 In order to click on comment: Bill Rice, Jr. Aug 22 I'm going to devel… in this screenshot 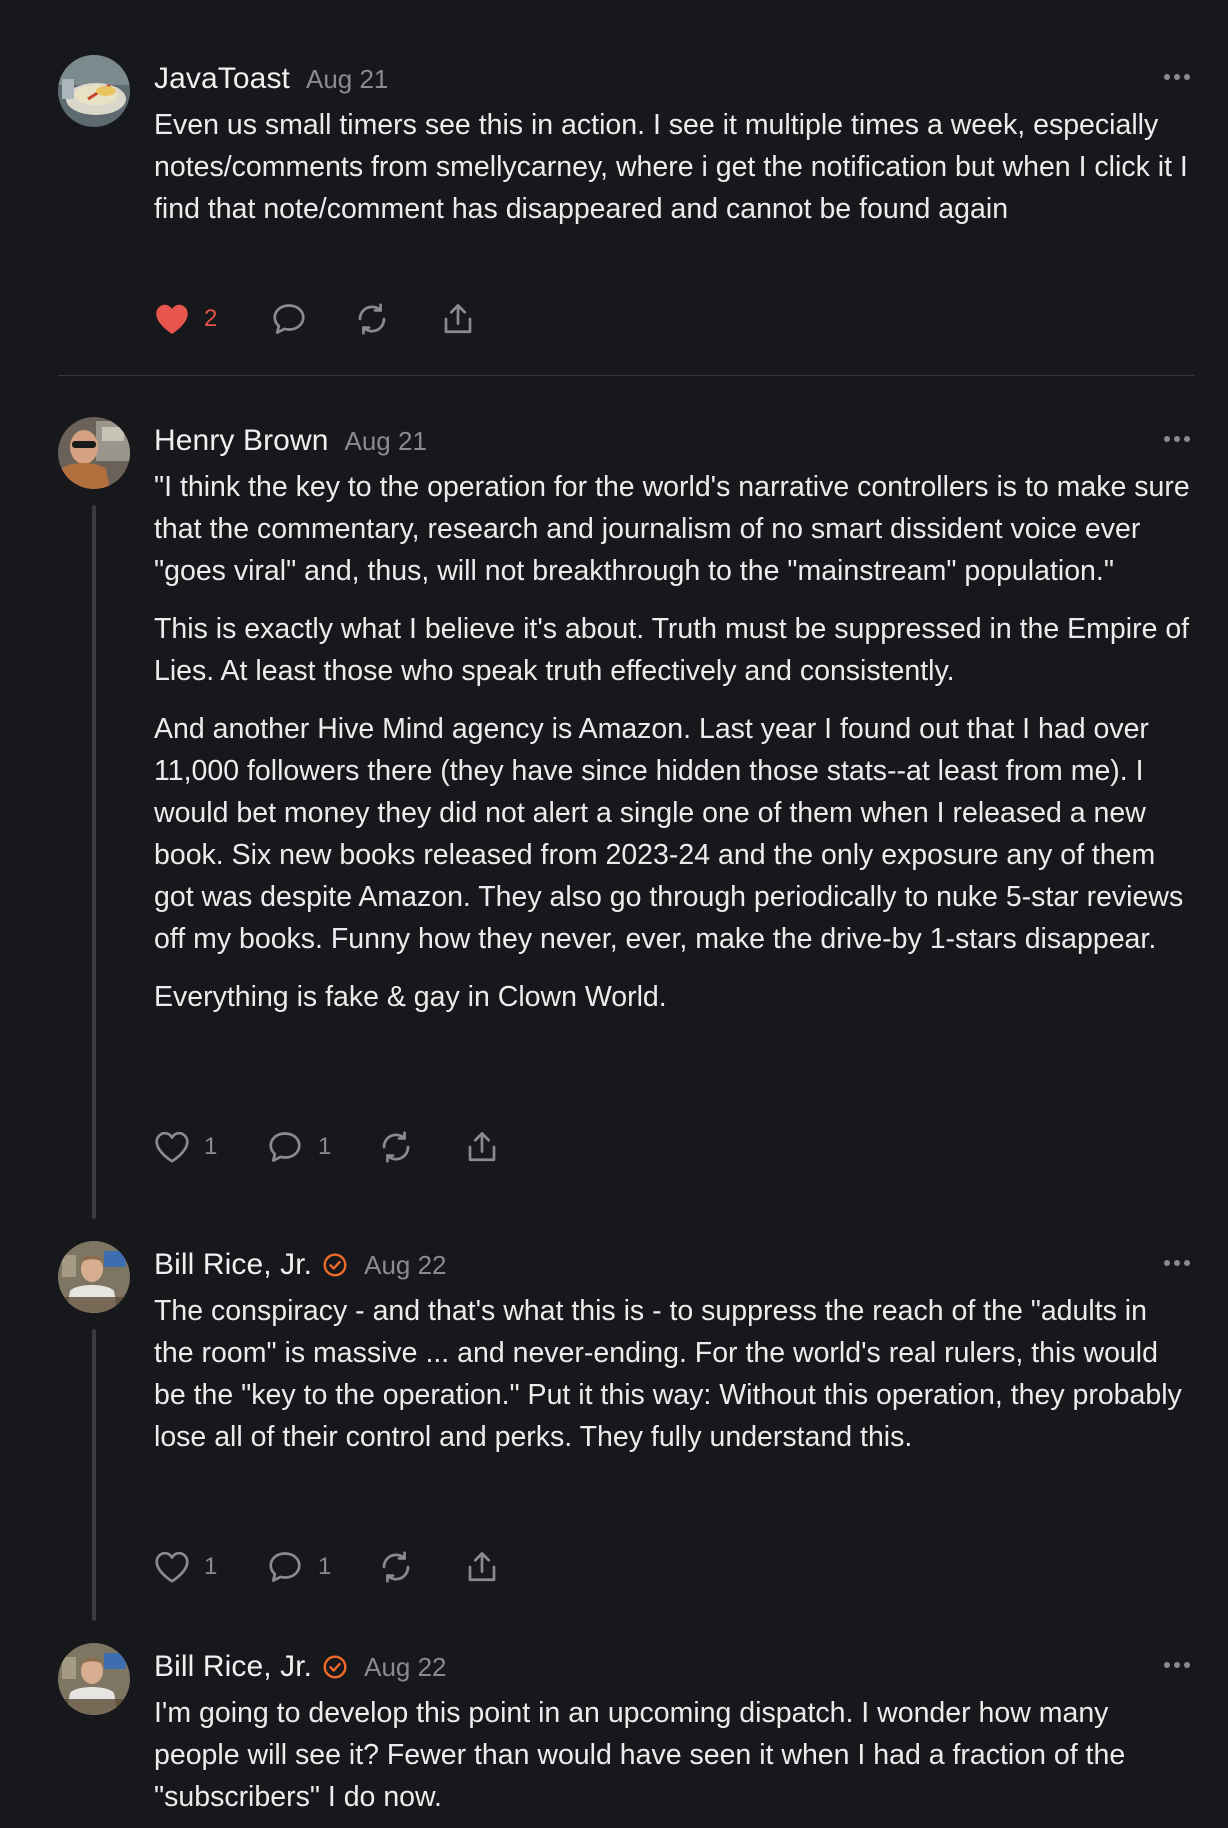, I will do `click(626, 1735)`.